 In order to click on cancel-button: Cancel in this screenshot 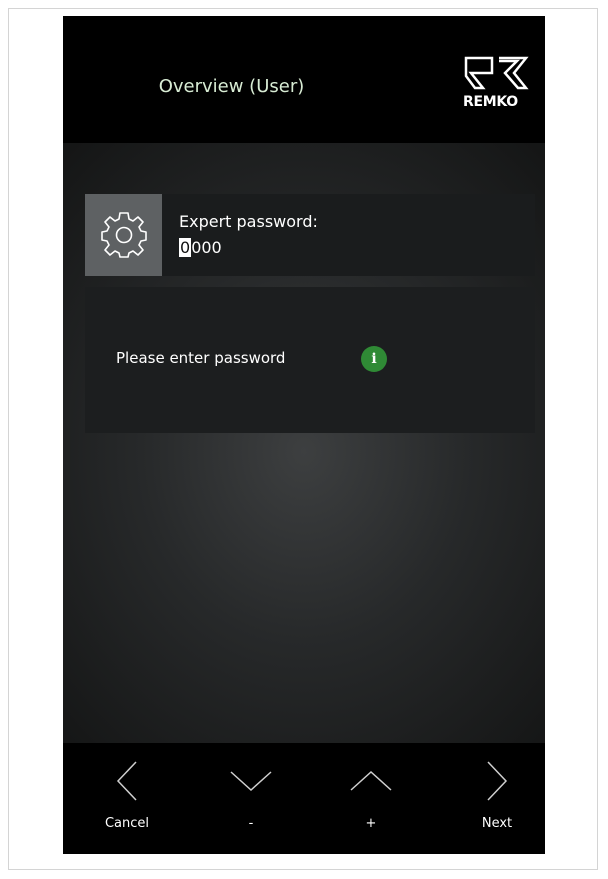, I will do `click(127, 798)`.